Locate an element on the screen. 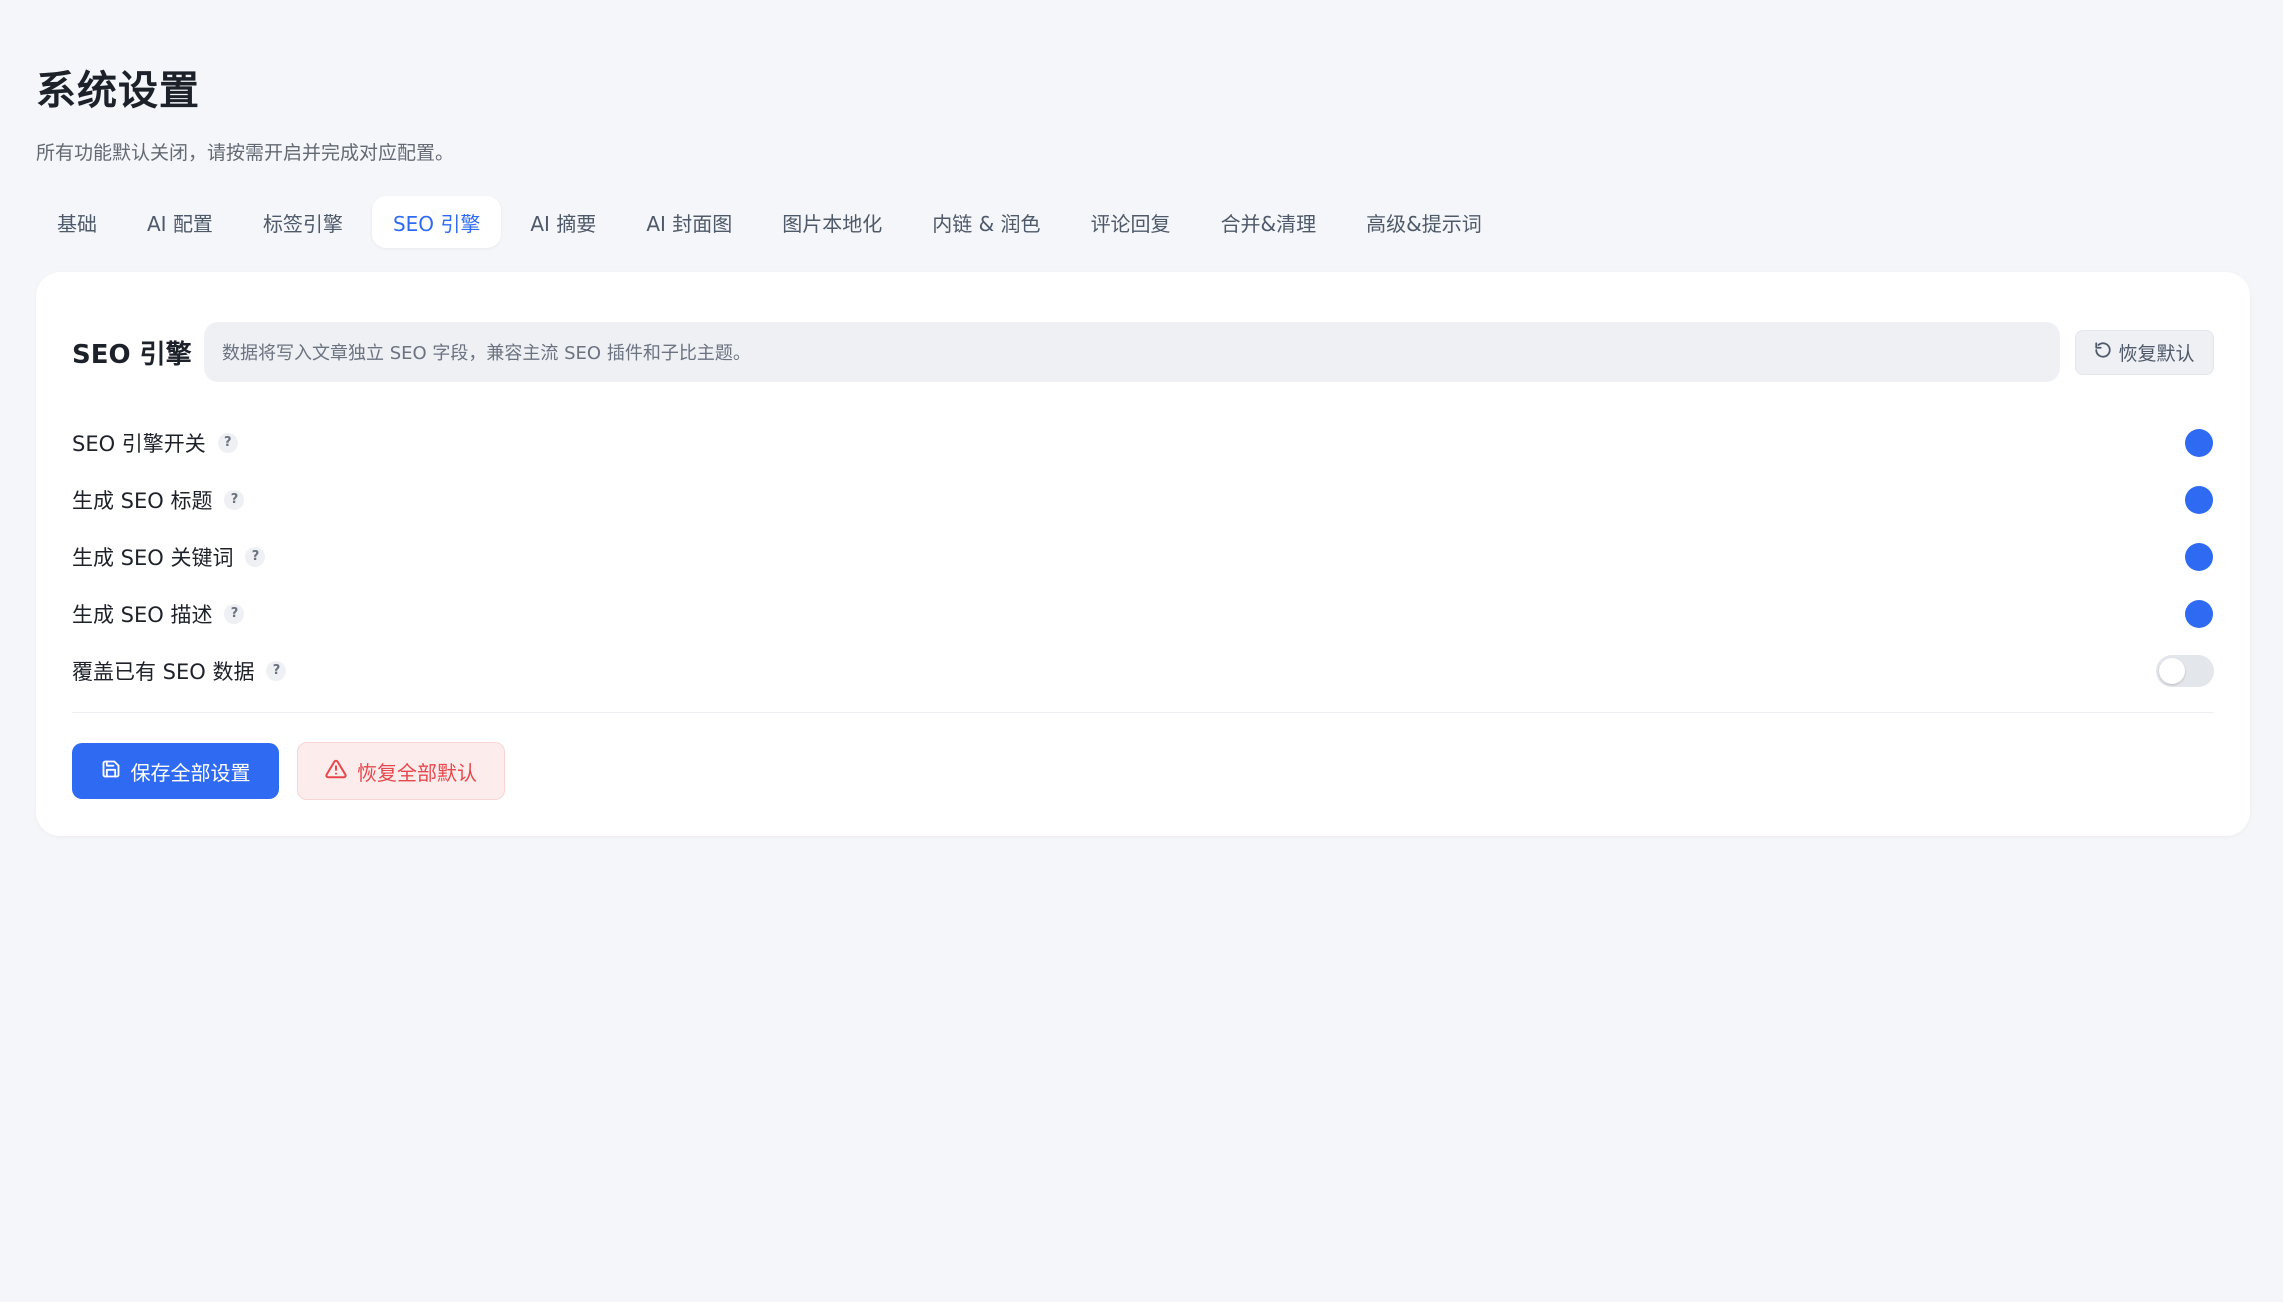  toggle-seo-engine is located at coordinates (2199, 442).